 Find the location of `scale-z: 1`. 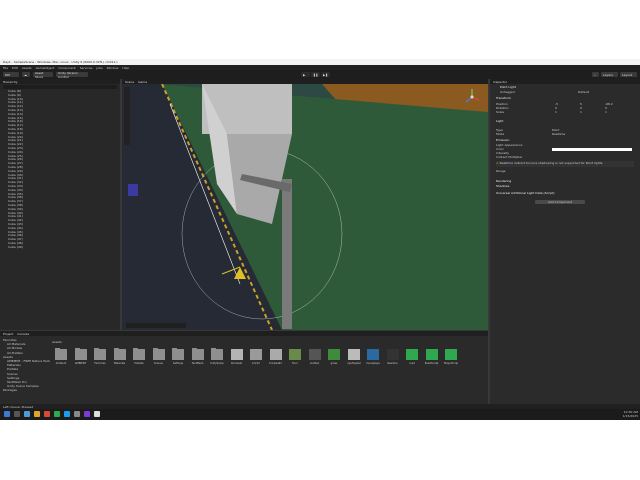

scale-z: 1 is located at coordinates (606, 112).